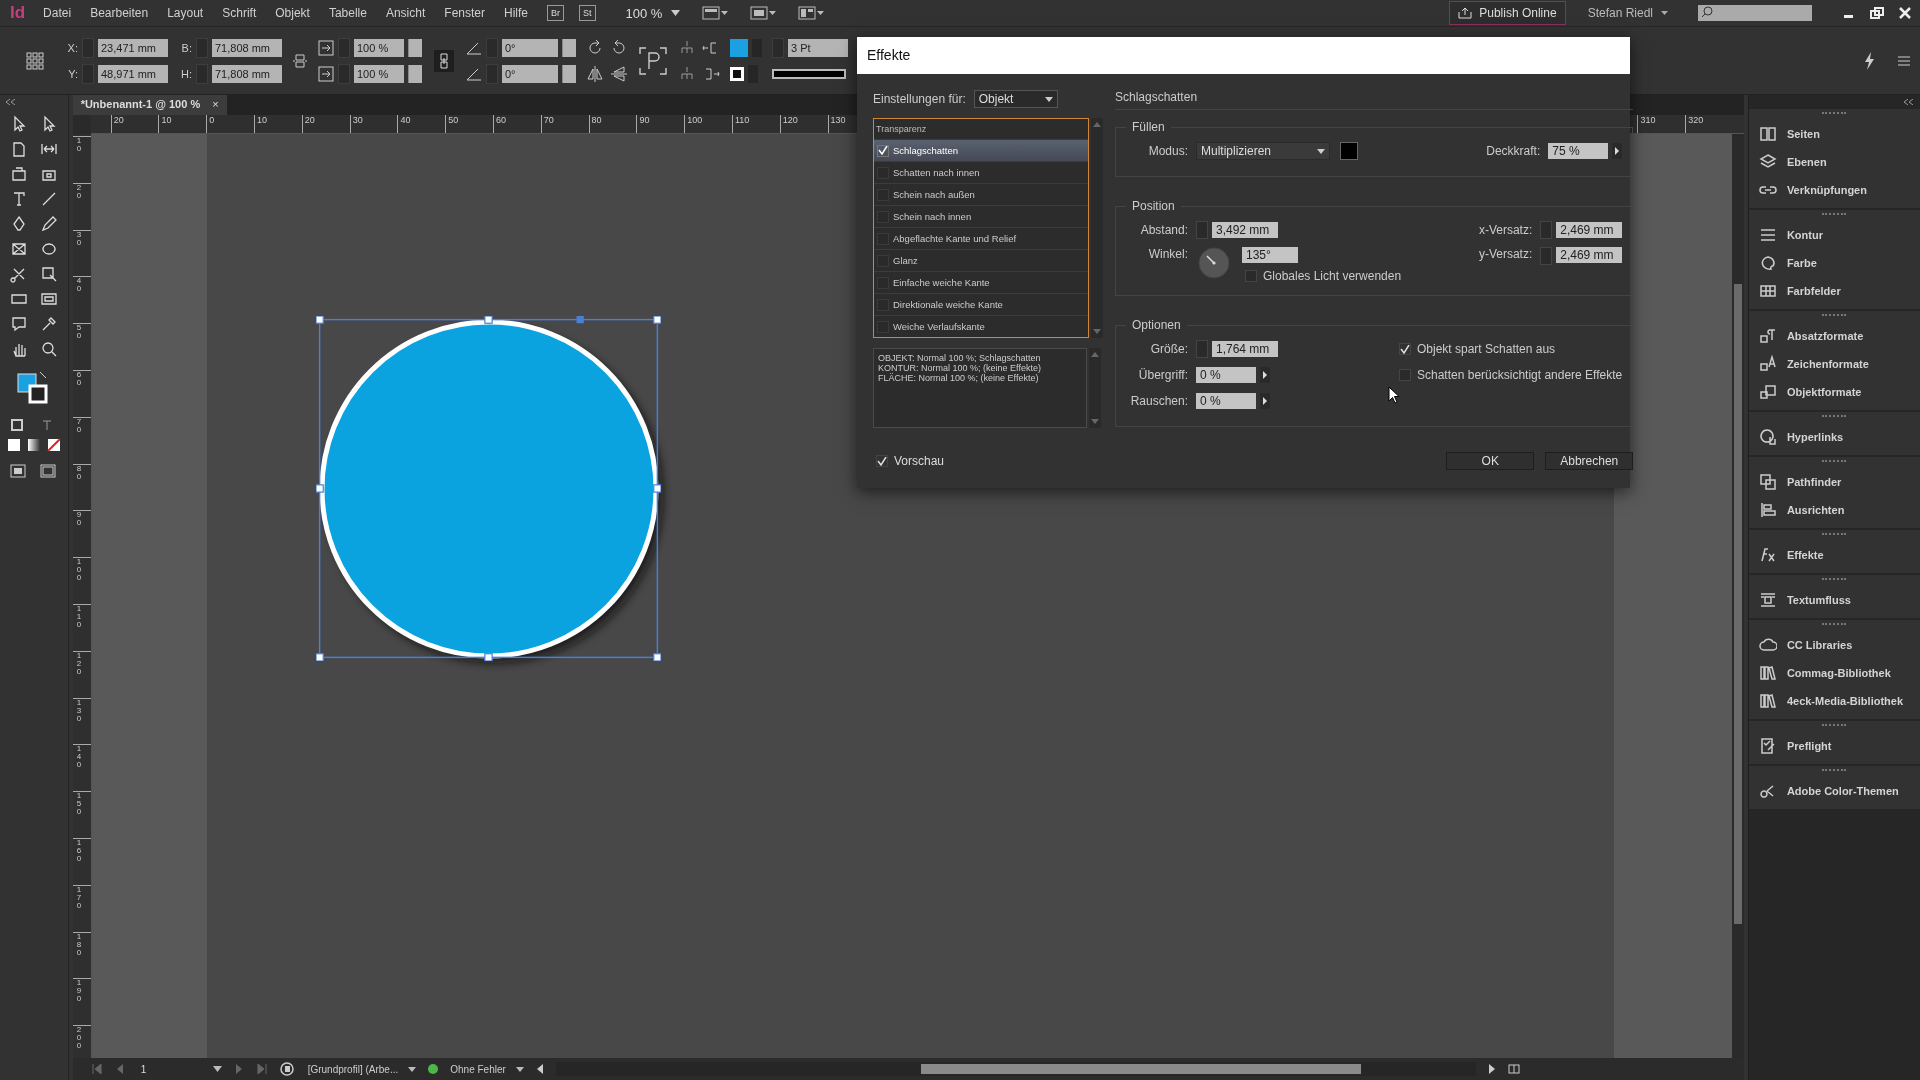  Describe the element at coordinates (981, 282) in the screenshot. I see `effect-item: Einfache weiche Kante` at that location.